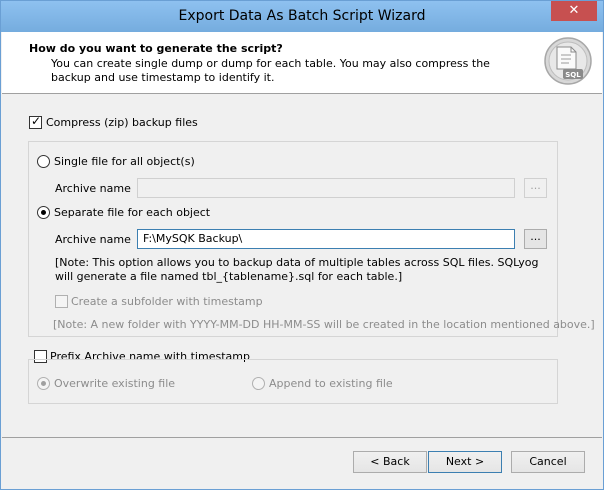 Image resolution: width=604 pixels, height=490 pixels. Describe the element at coordinates (167, 301) in the screenshot. I see `subfolder-label: Create a subfolder with timestamp` at that location.